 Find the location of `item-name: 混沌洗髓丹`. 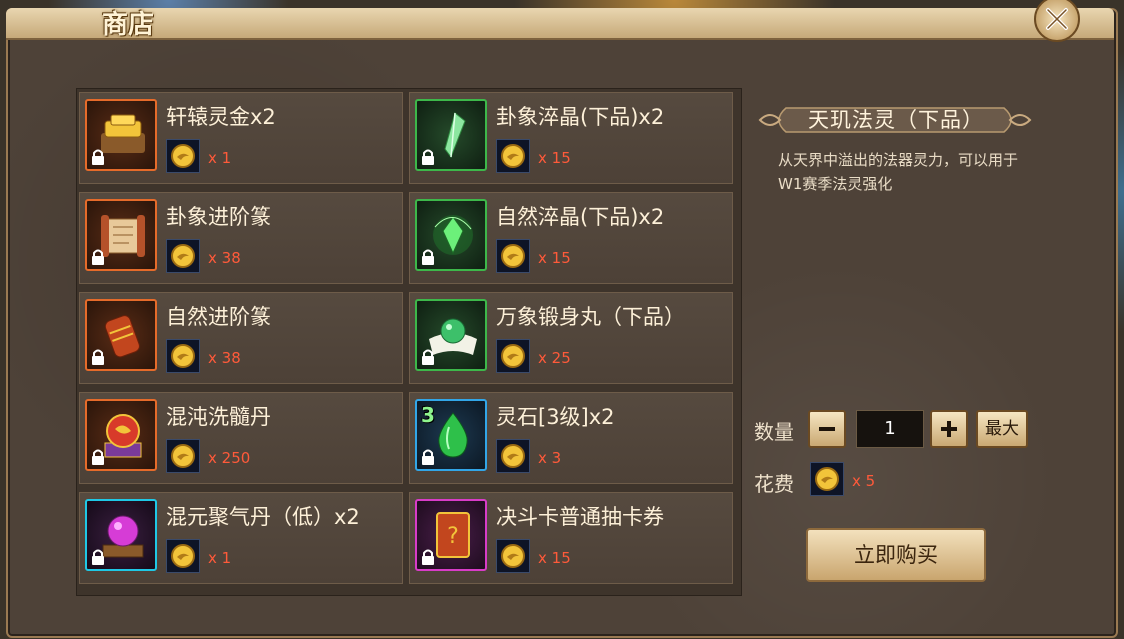

item-name: 混沌洗髓丹 is located at coordinates (218, 417).